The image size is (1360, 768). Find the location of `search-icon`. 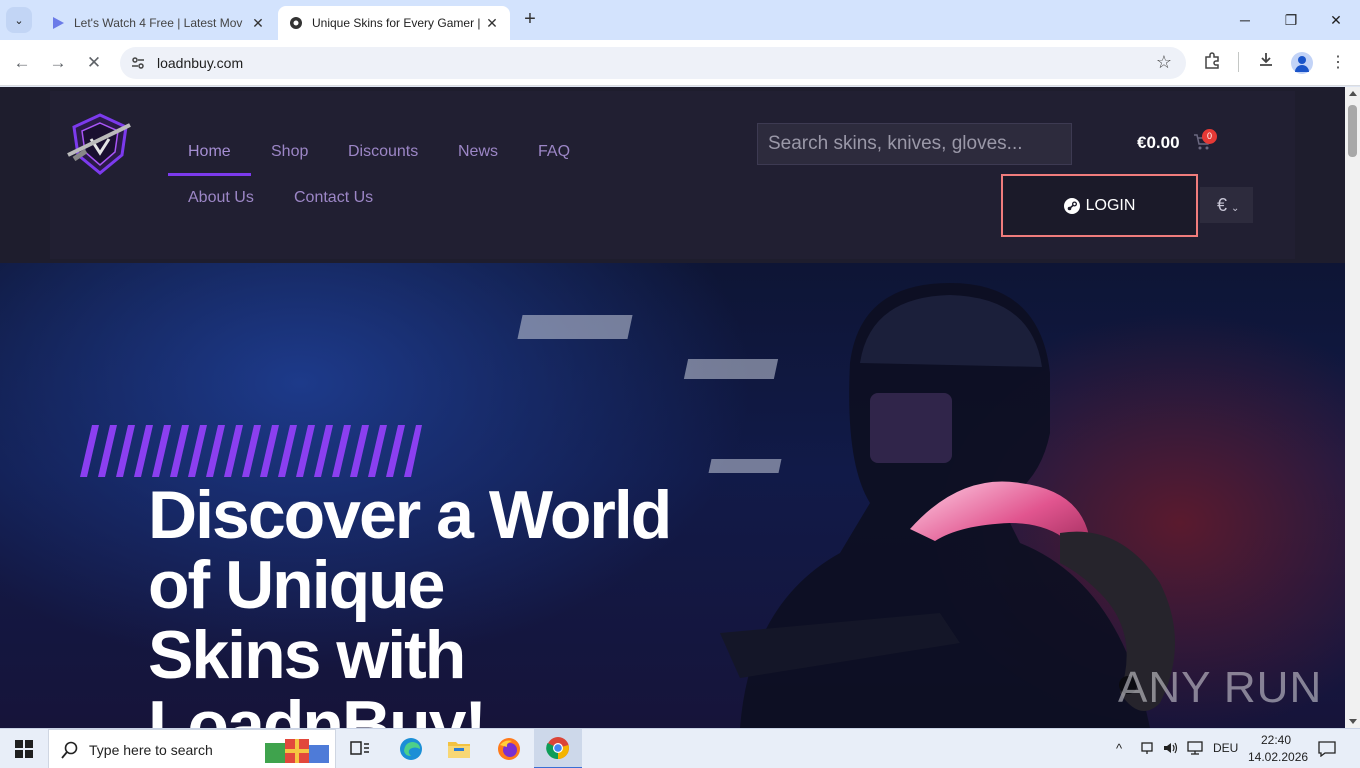

search-icon is located at coordinates (69, 750).